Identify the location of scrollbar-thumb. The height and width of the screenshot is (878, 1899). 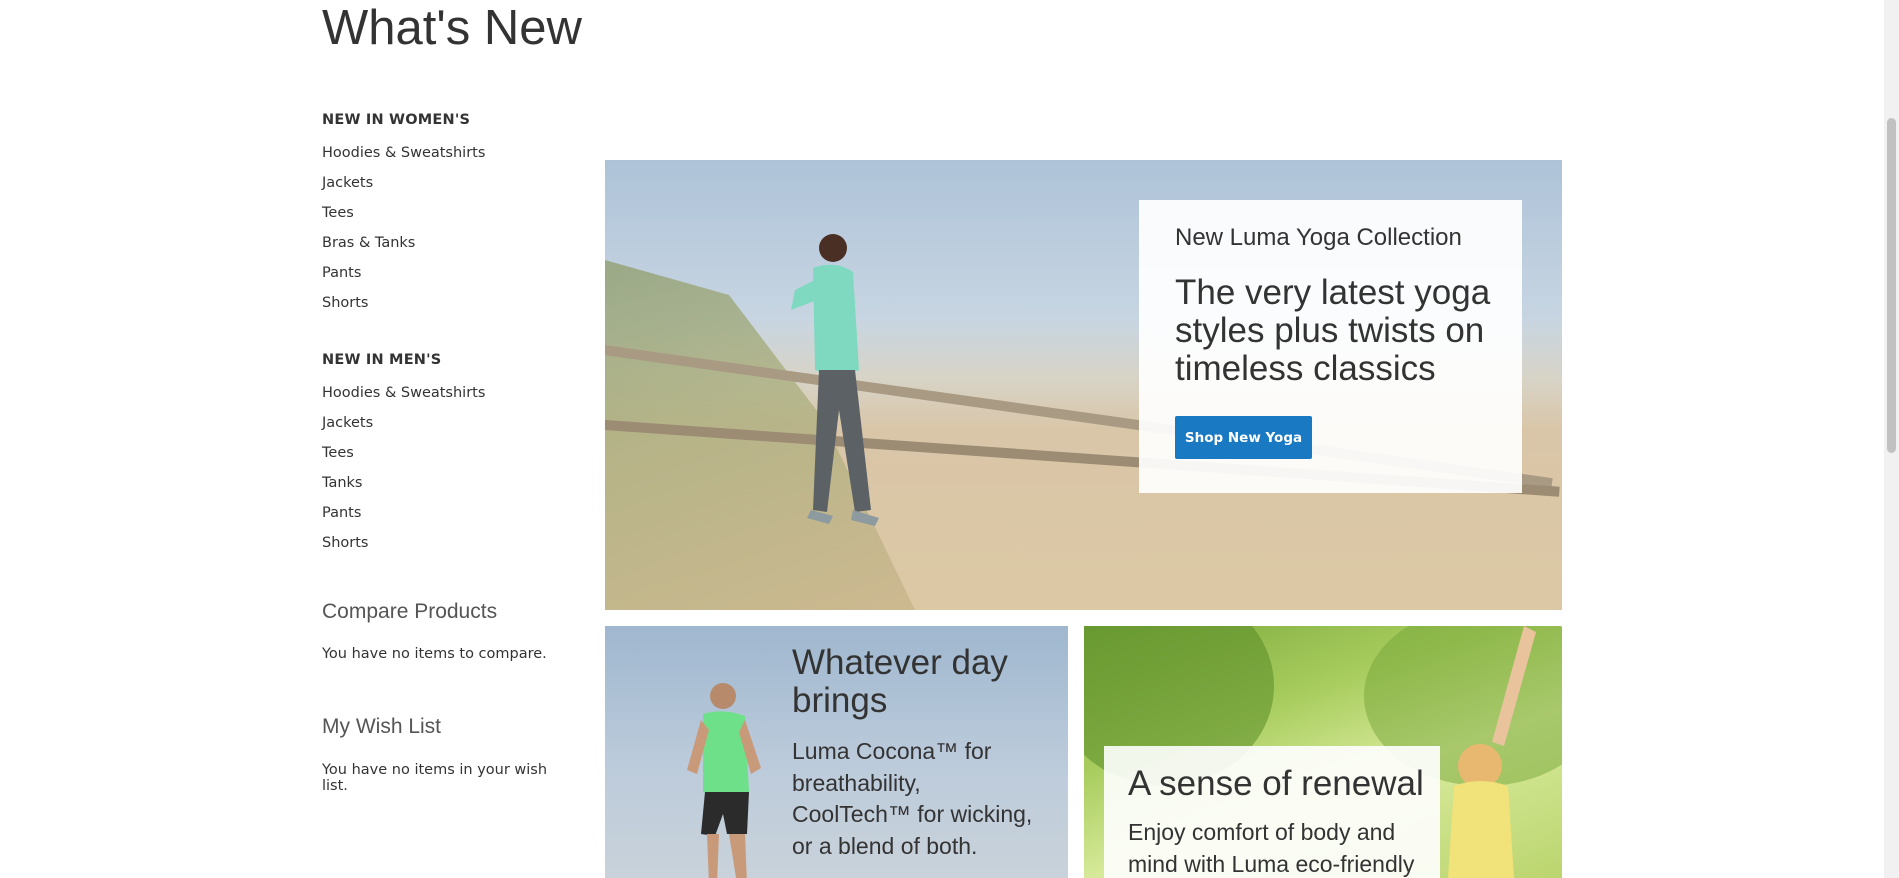
(1891, 285).